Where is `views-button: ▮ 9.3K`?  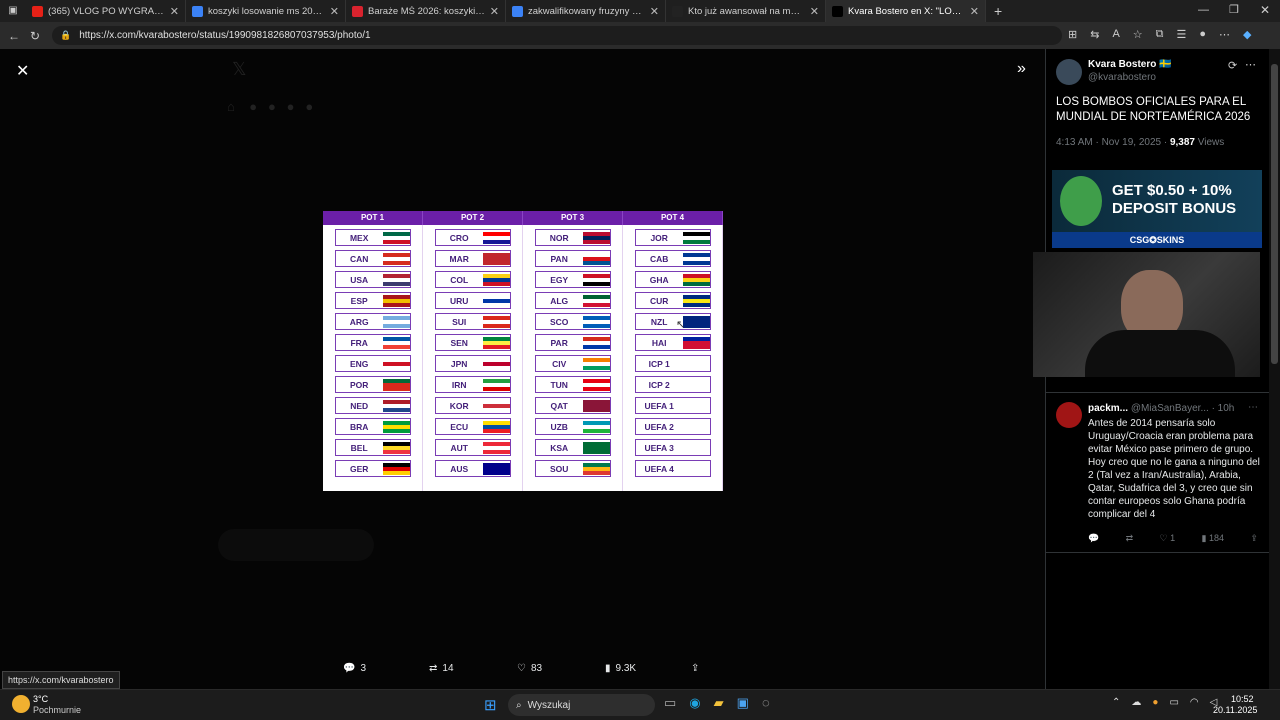 views-button: ▮ 9.3K is located at coordinates (620, 668).